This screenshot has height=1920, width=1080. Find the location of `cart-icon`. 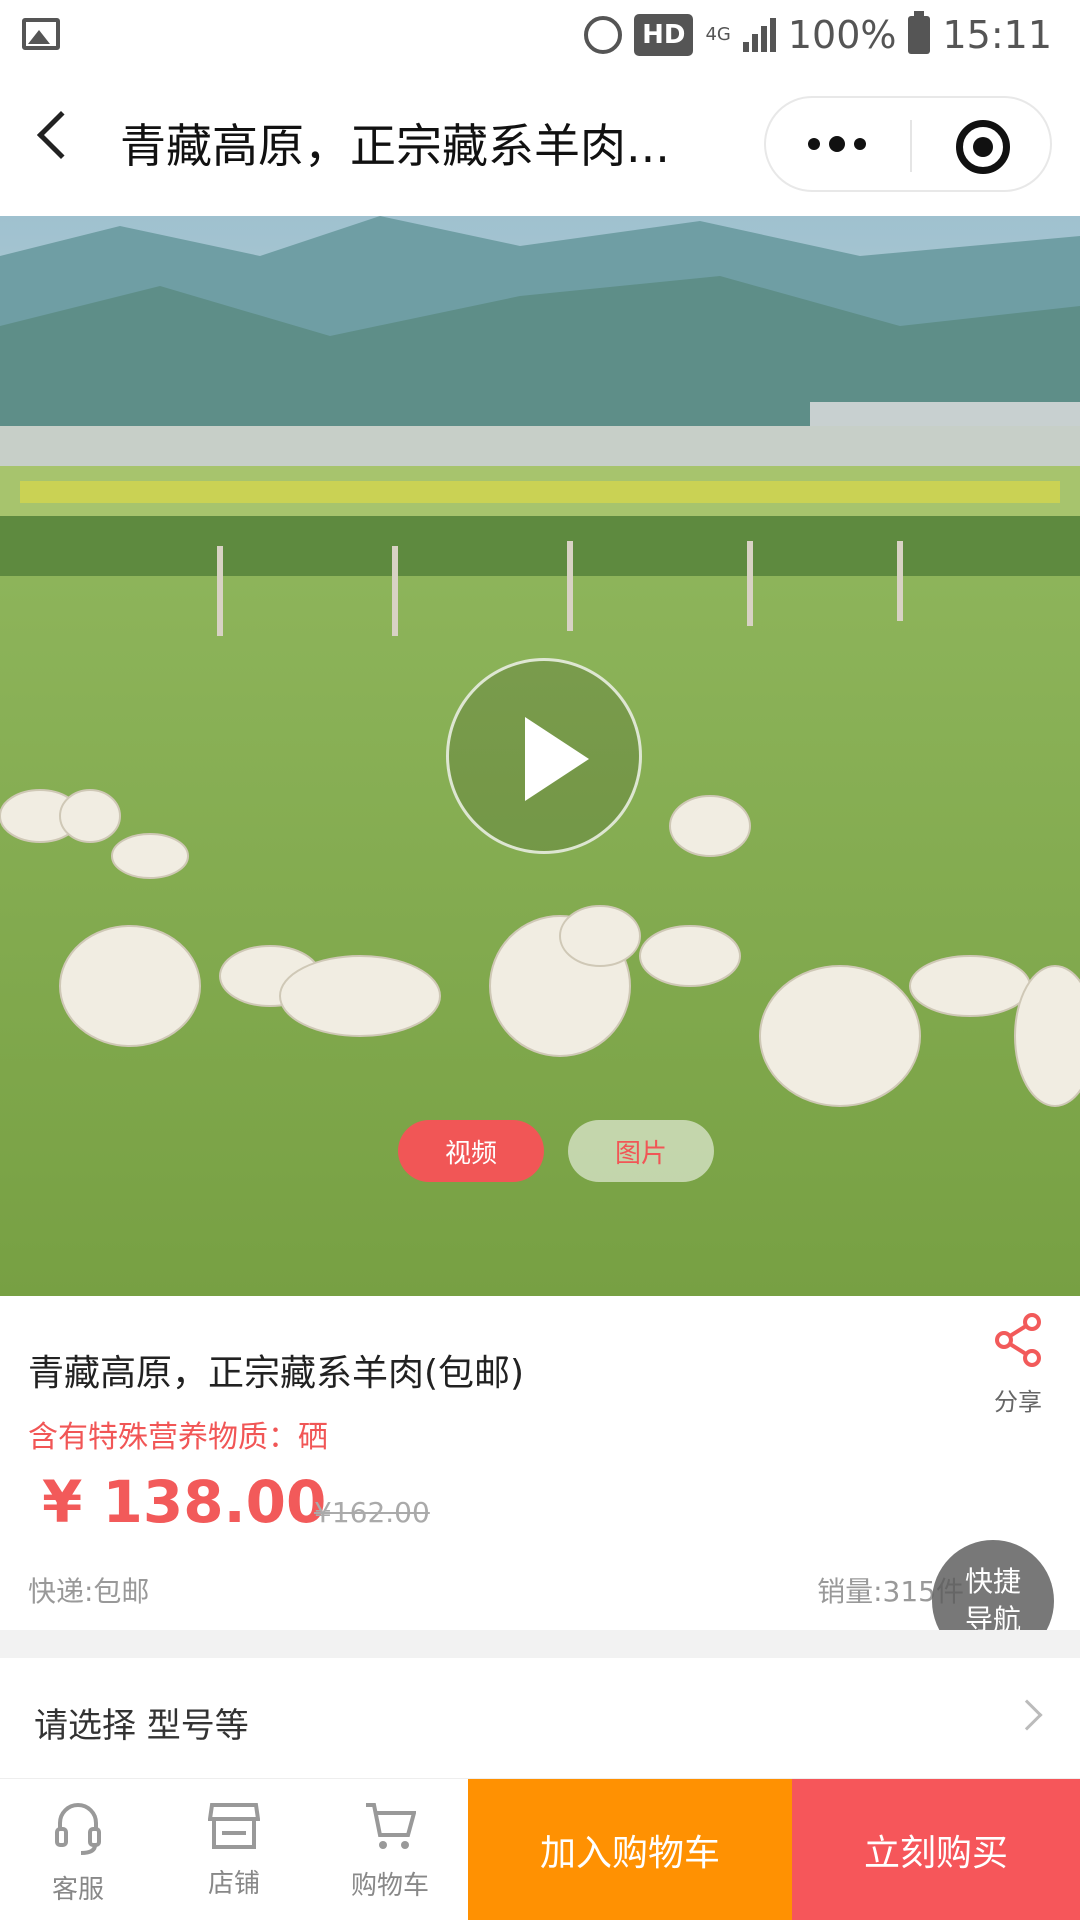

cart-icon is located at coordinates (391, 1826).